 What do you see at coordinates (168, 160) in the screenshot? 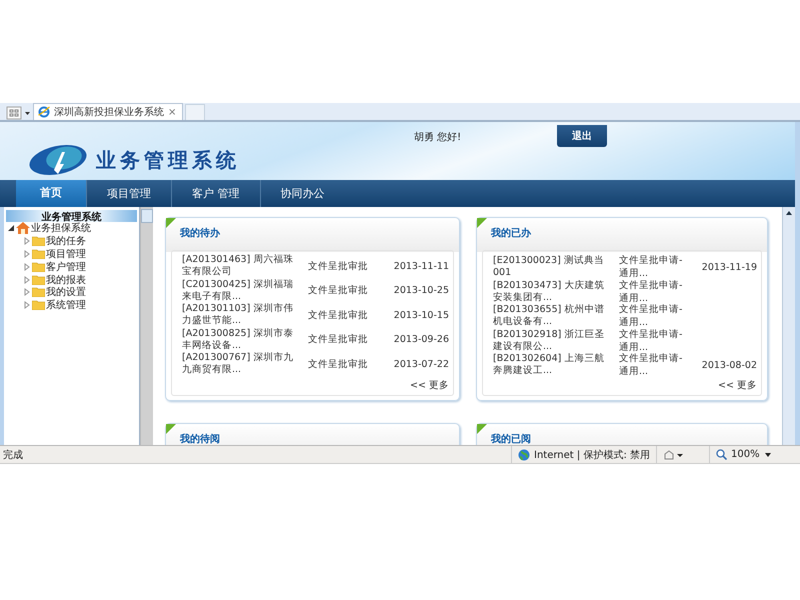
I see `system-title: 业务管理系统` at bounding box center [168, 160].